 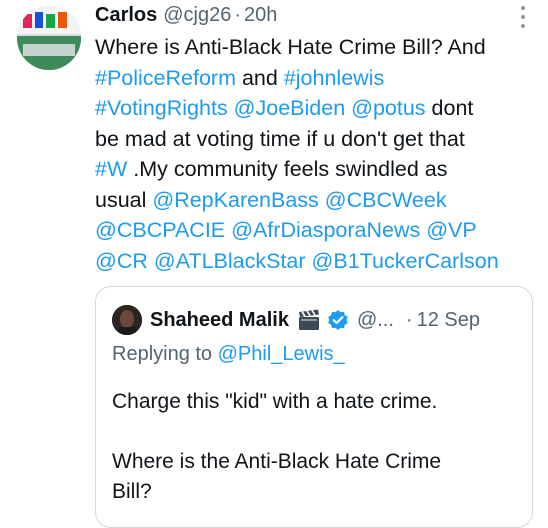 I want to click on tweet-text-fragment: dont, so click(x=449, y=108).